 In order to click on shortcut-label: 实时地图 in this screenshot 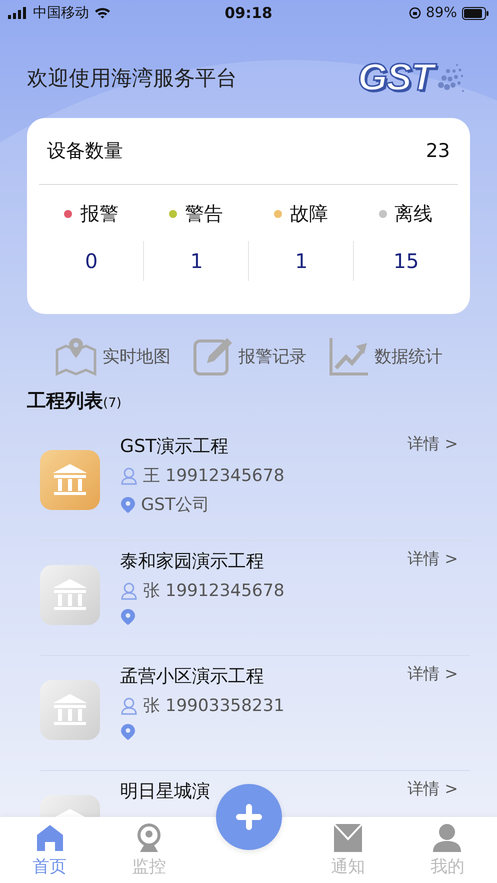, I will do `click(136, 356)`.